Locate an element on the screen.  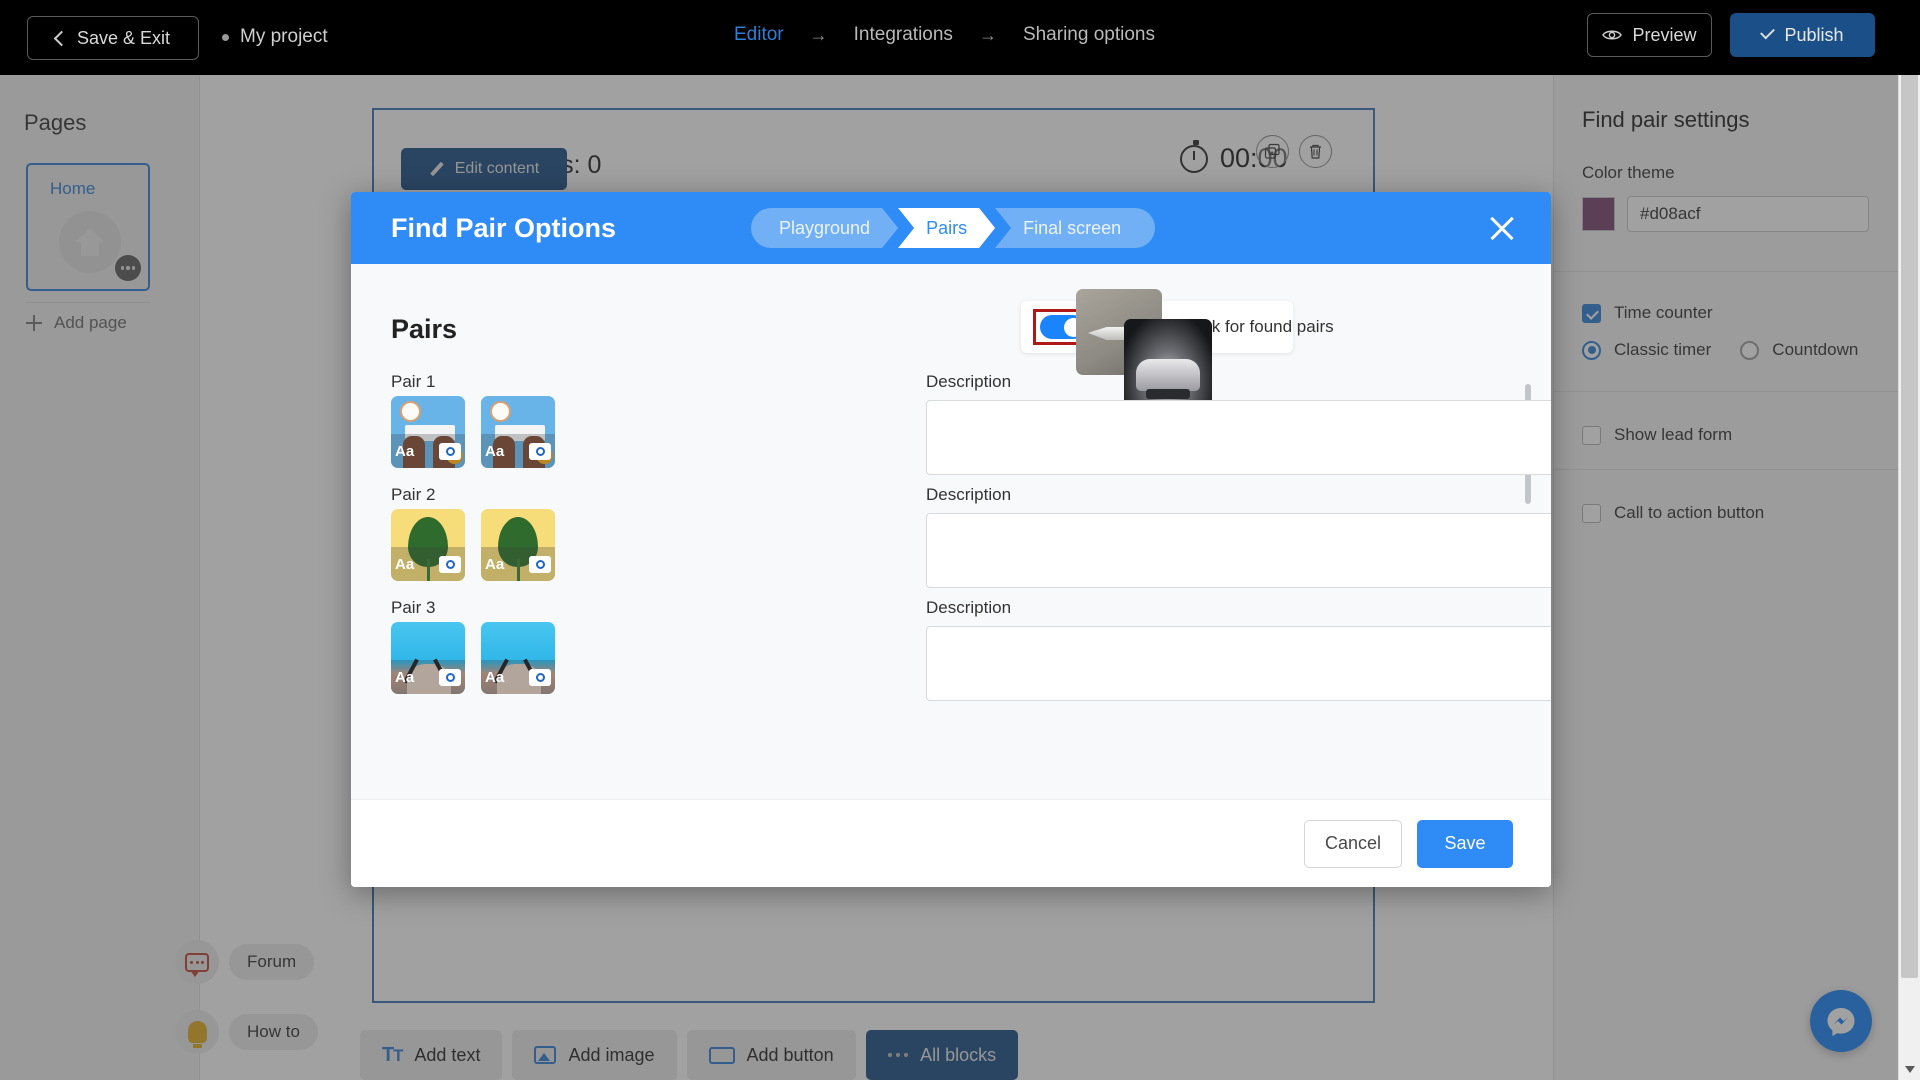
triangle-down-icon is located at coordinates (1910, 1069).